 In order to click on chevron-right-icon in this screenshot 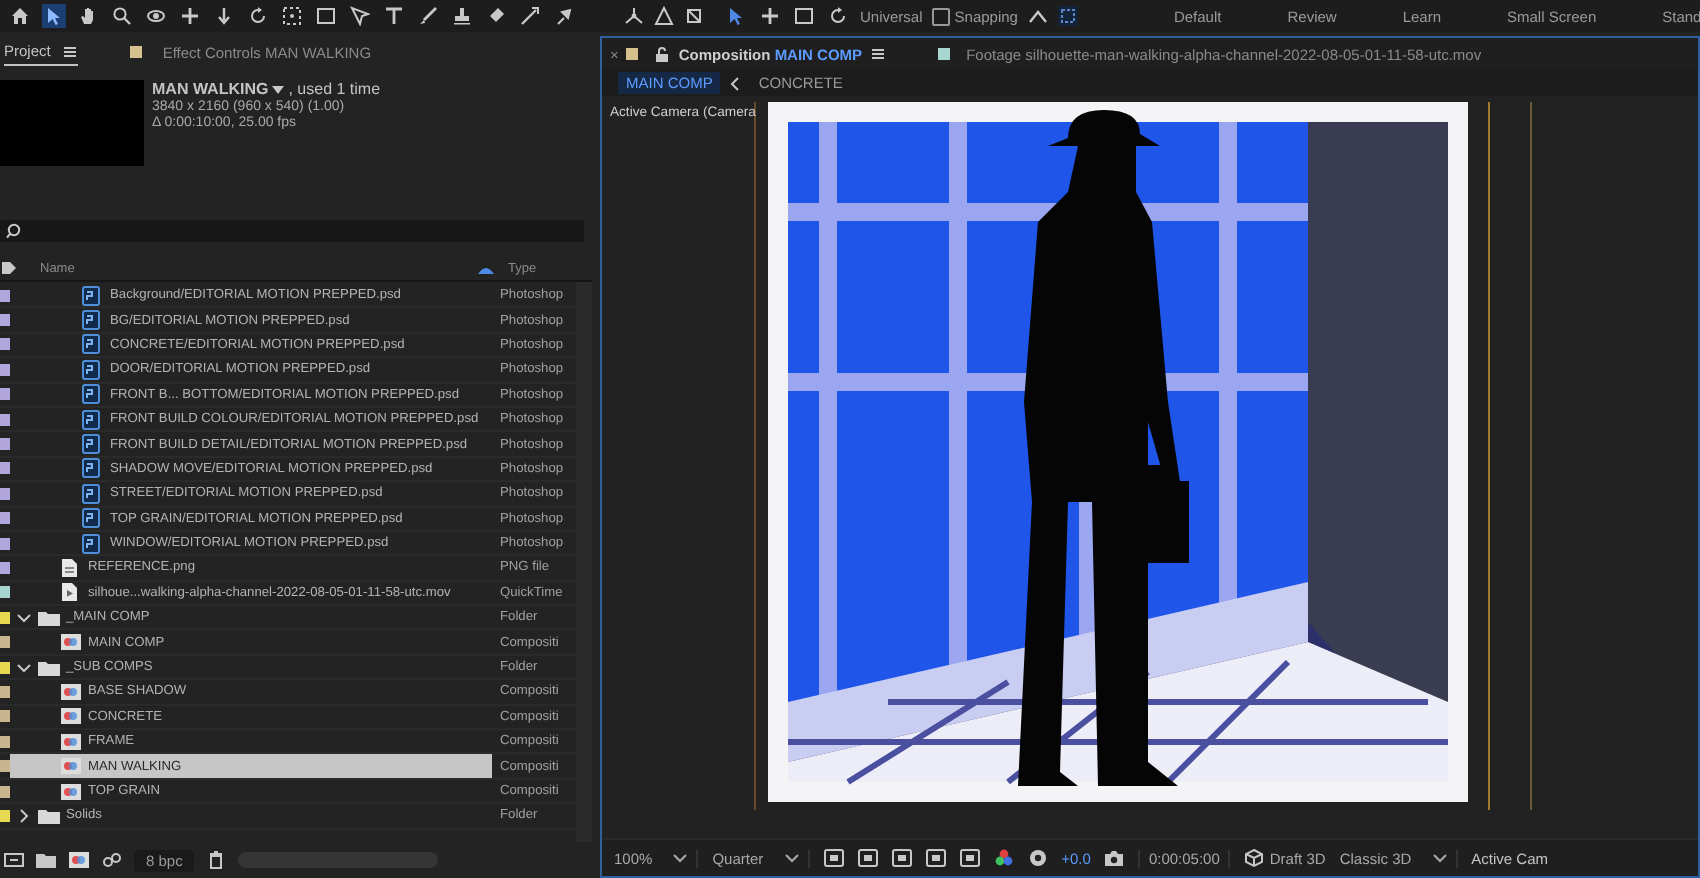, I will do `click(24, 815)`.